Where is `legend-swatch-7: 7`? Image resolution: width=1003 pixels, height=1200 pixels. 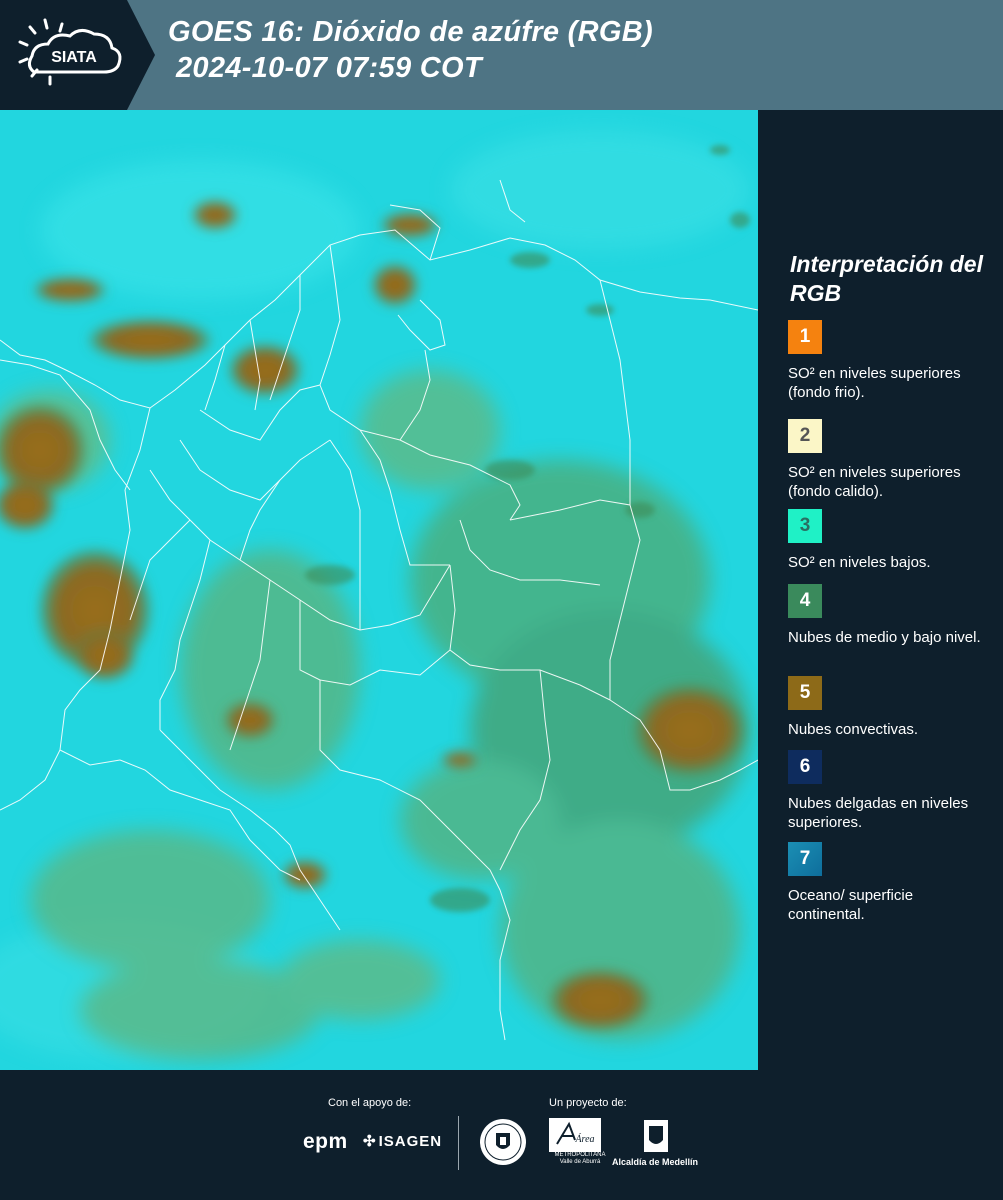
legend-swatch-7: 7 is located at coordinates (805, 859).